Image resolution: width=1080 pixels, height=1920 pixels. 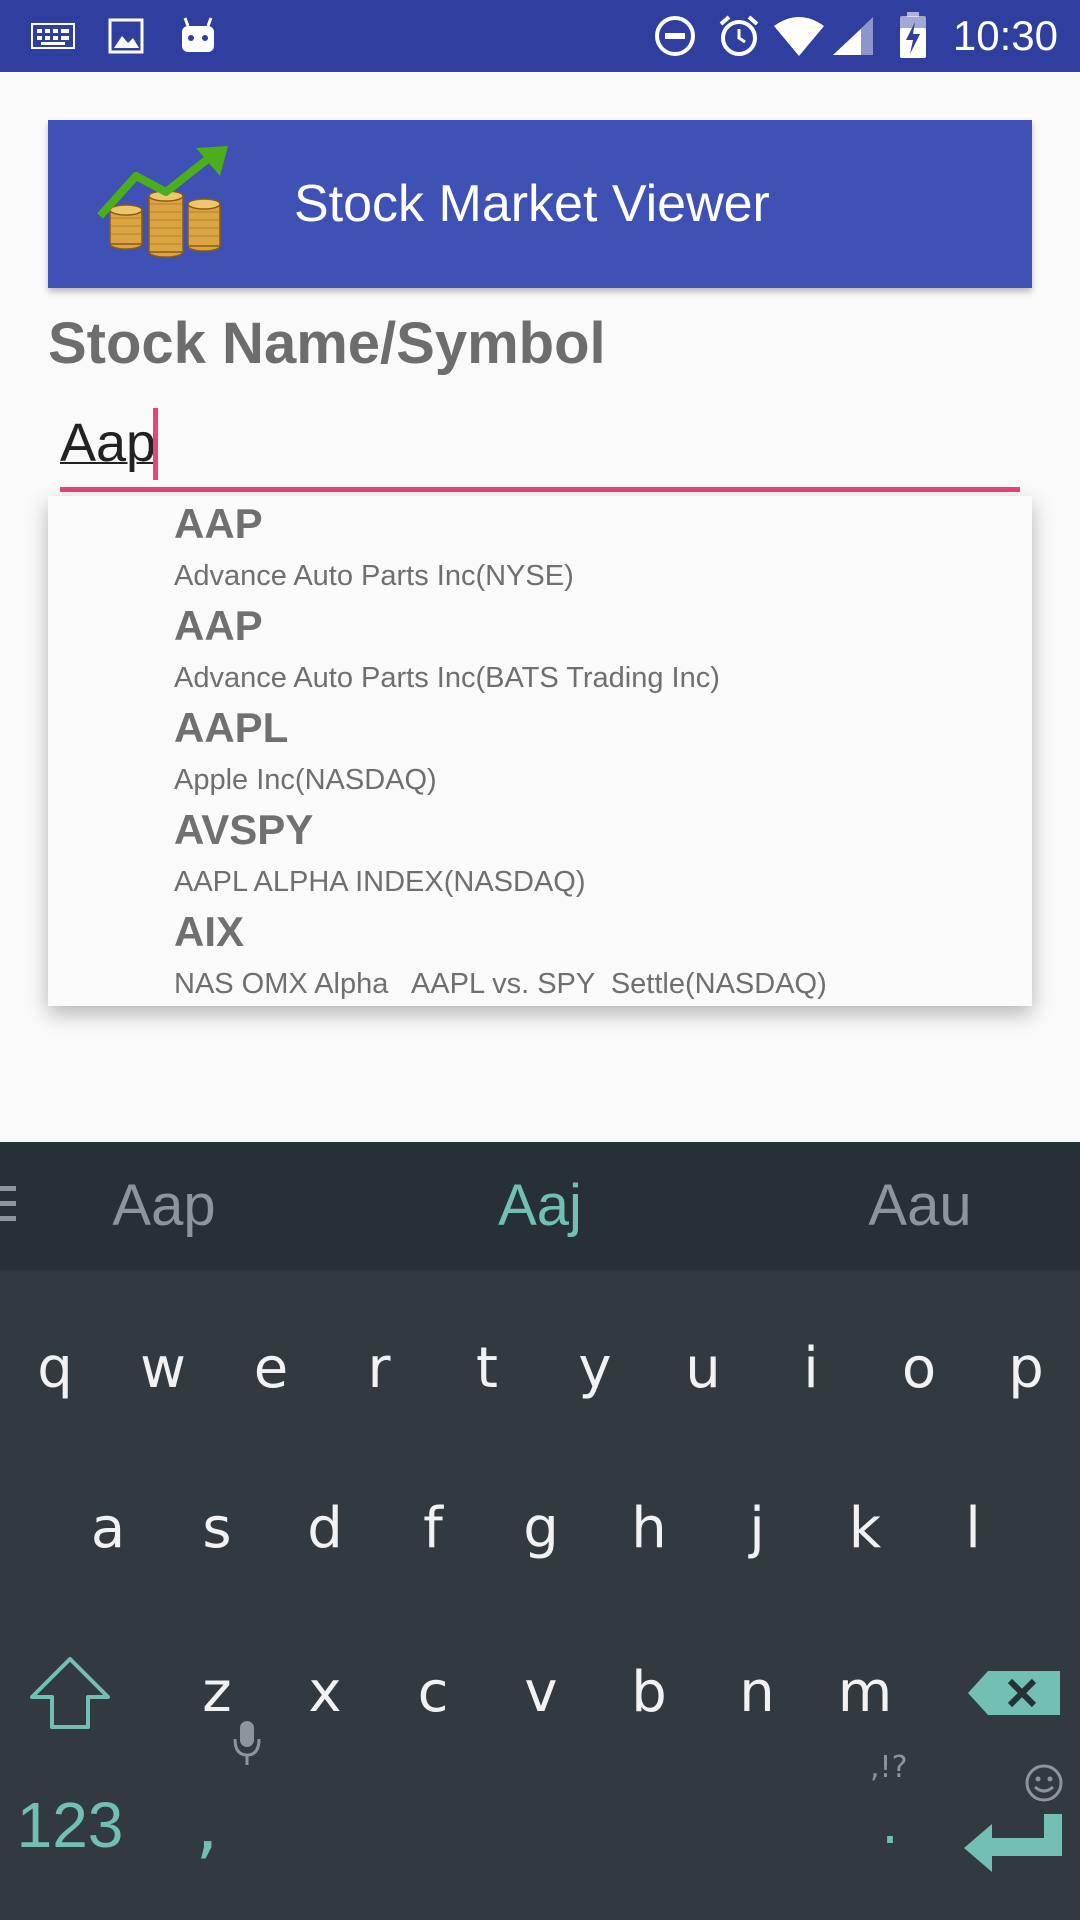 I want to click on key-s: s, so click(x=217, y=1529).